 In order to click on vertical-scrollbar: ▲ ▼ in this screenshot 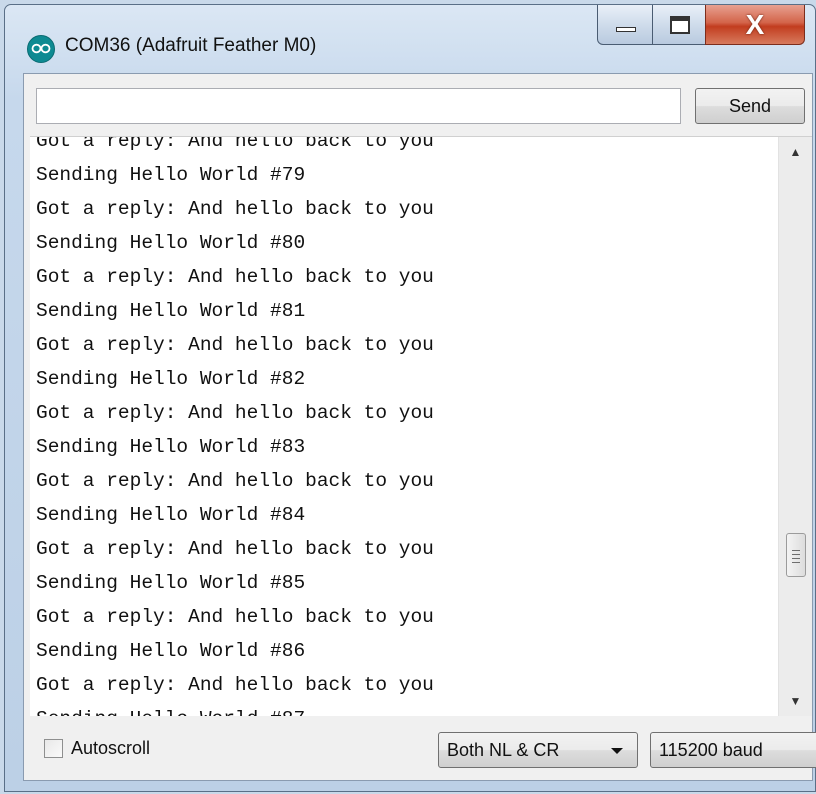, I will do `click(795, 426)`.